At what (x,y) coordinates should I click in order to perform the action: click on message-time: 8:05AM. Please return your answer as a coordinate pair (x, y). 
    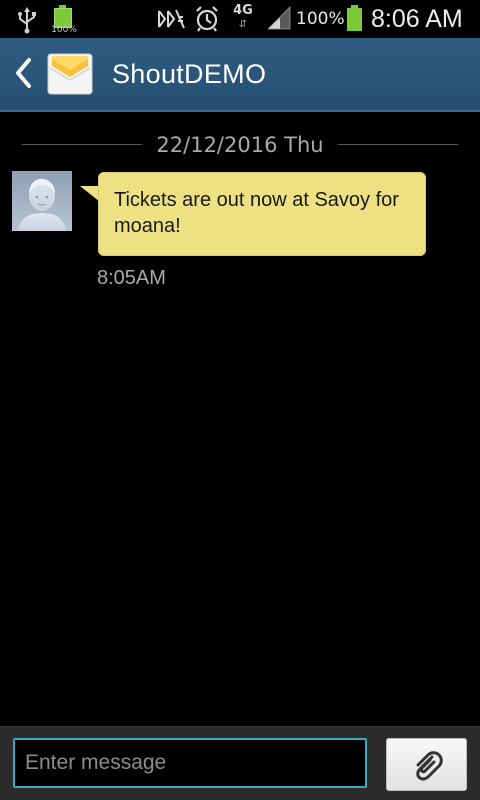
    Looking at the image, I should click on (131, 278).